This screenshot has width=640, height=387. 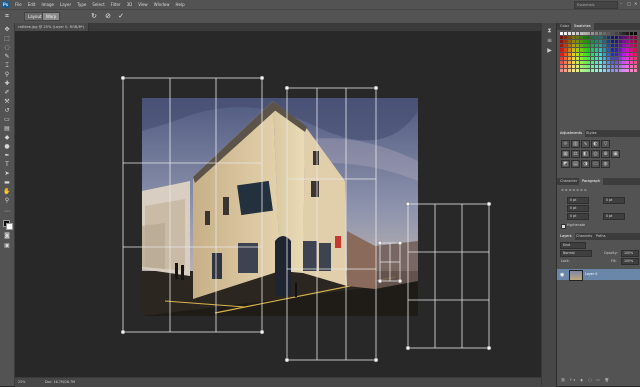 I want to click on swatches-grid, so click(x=599, y=53).